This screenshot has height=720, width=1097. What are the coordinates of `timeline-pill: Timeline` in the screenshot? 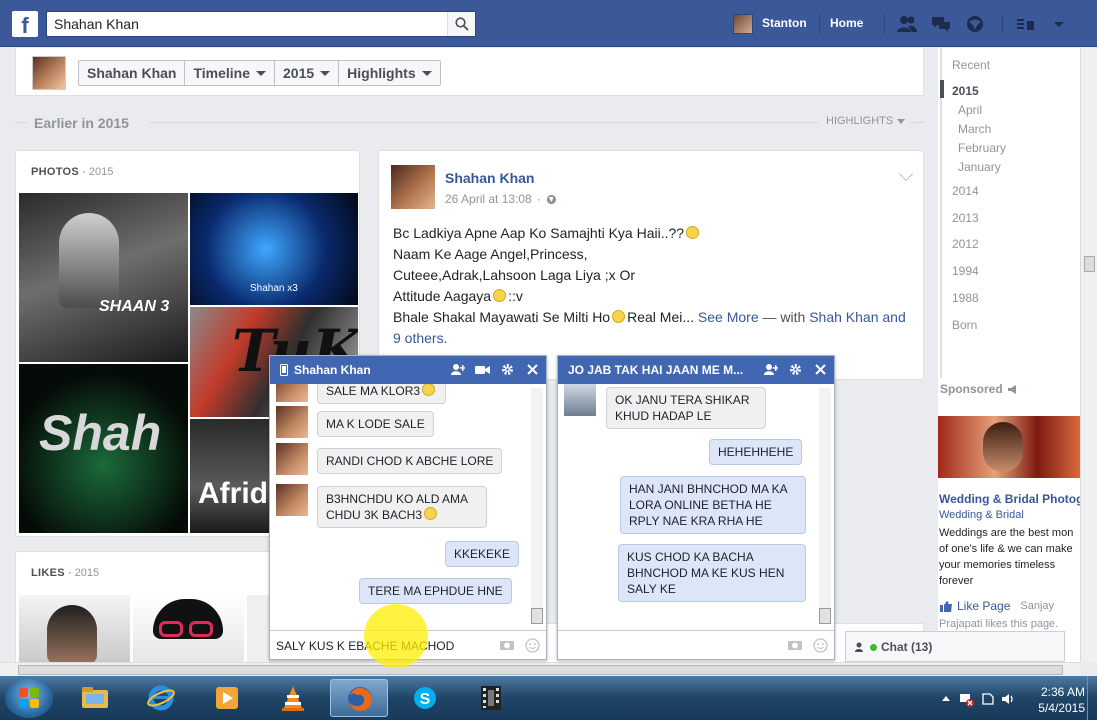 It's located at (230, 73).